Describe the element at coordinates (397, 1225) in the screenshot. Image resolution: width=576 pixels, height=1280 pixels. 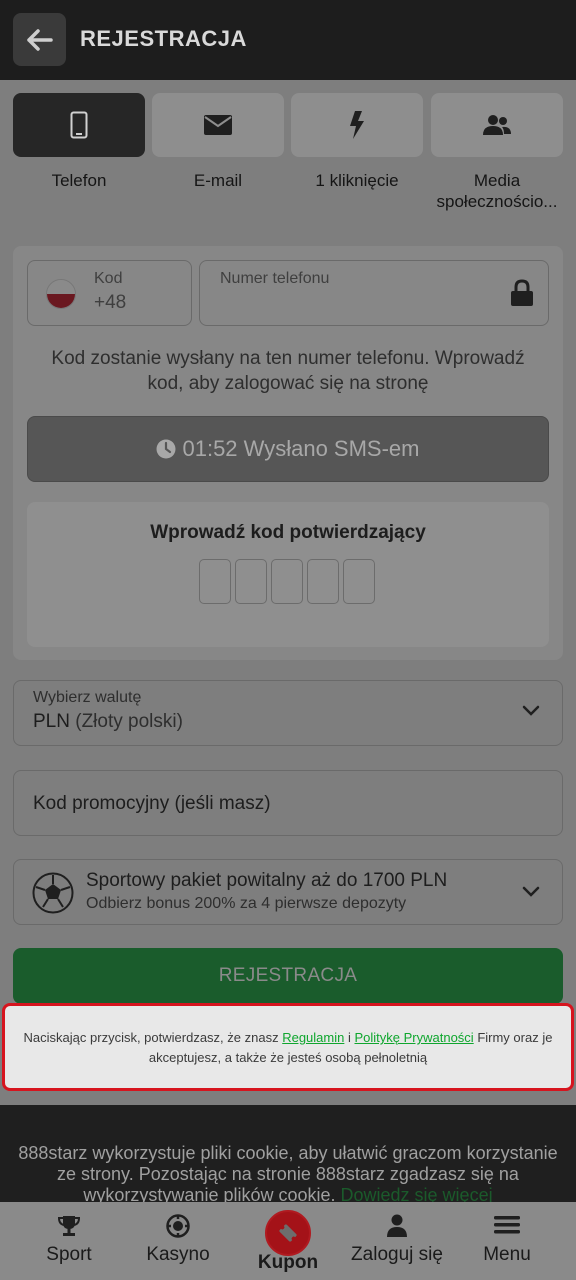
I see `user-icon` at that location.